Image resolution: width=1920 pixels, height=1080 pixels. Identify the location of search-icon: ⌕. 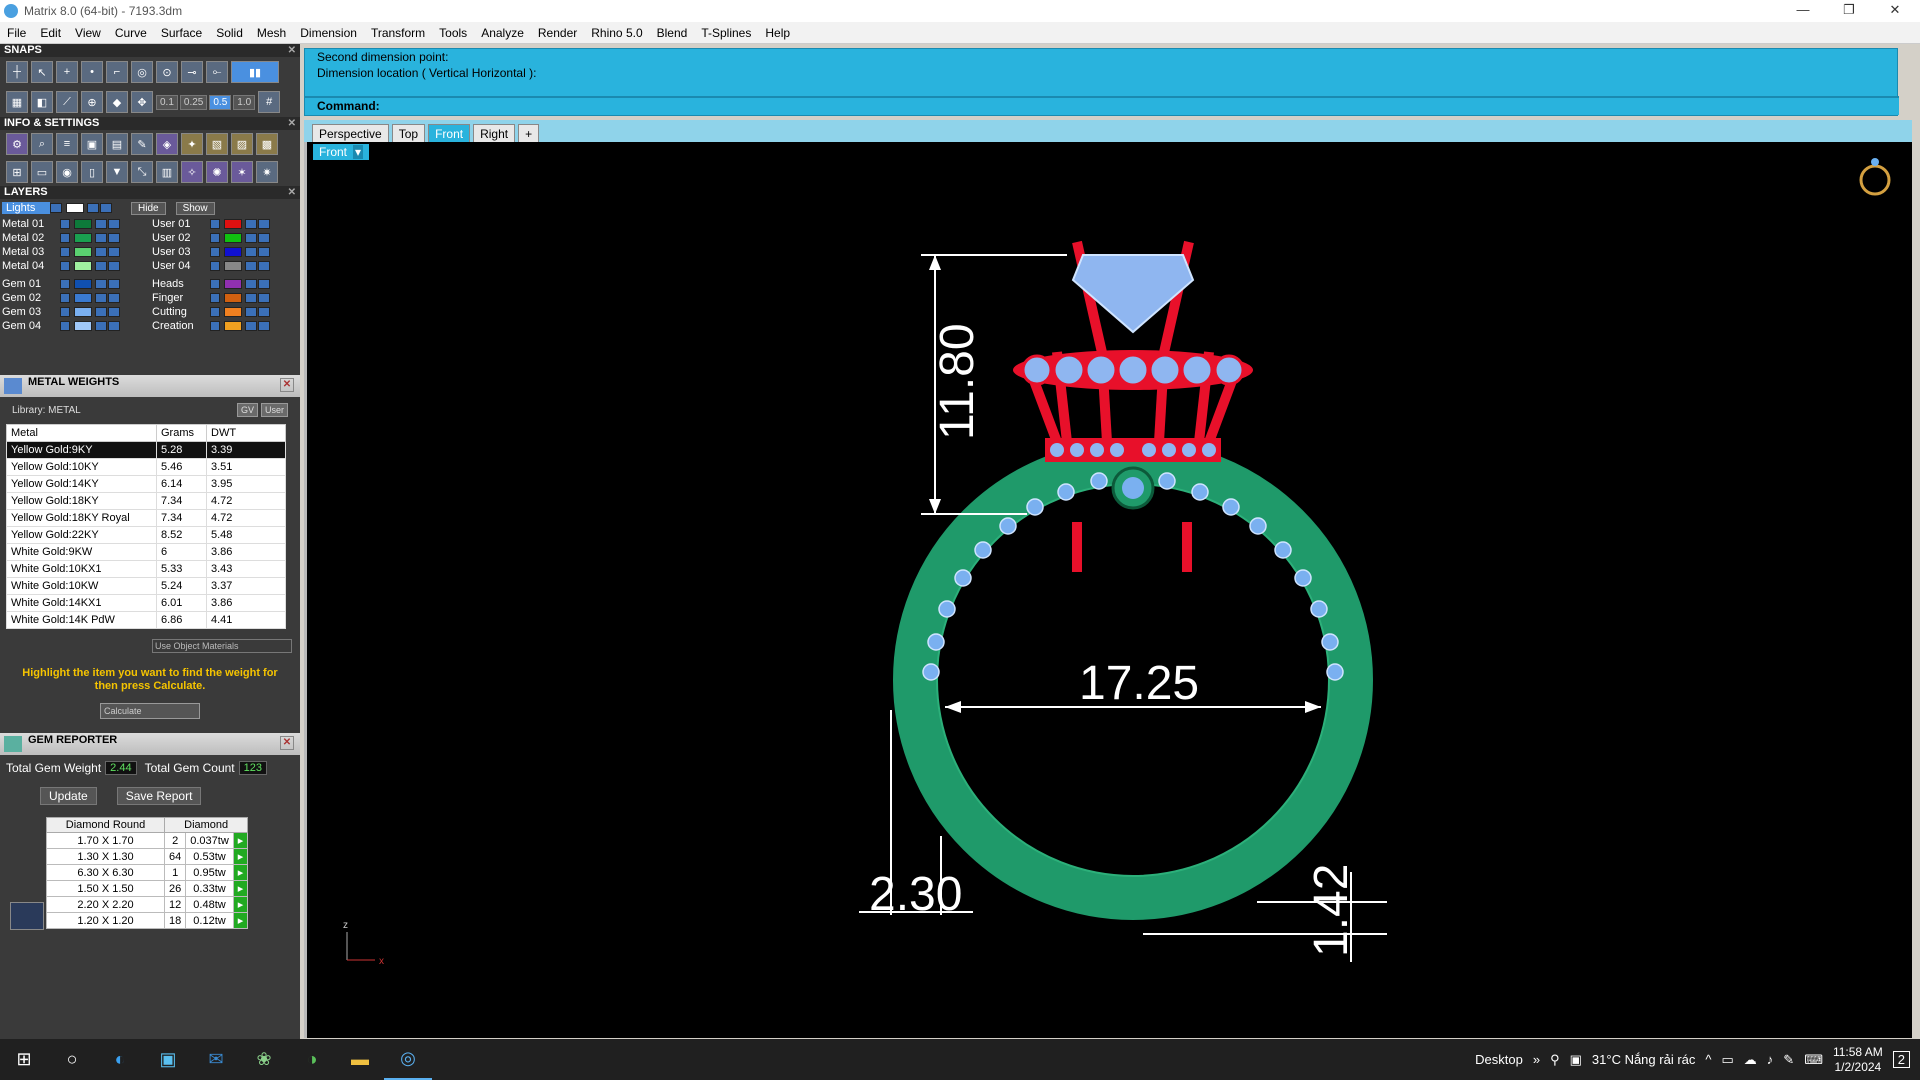
(42, 144).